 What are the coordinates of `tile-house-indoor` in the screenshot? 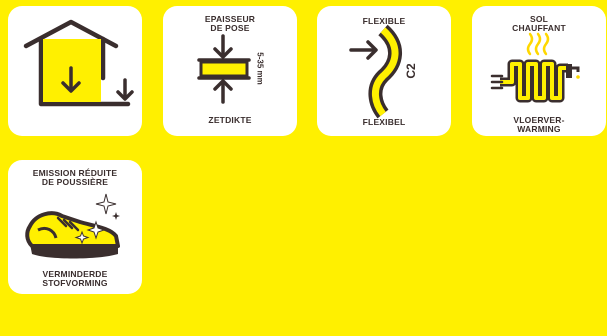 It's located at (75, 71).